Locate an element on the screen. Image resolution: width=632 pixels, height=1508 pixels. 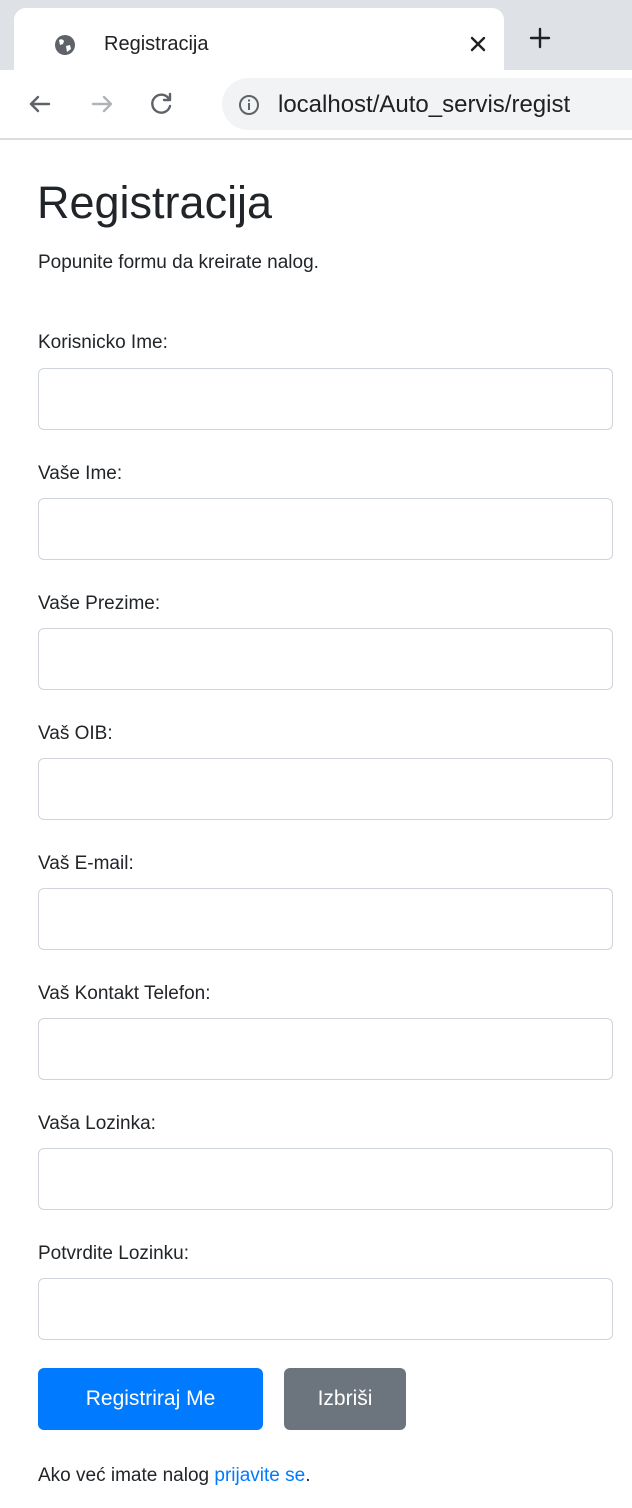
confirm-password-input is located at coordinates (325, 1309).